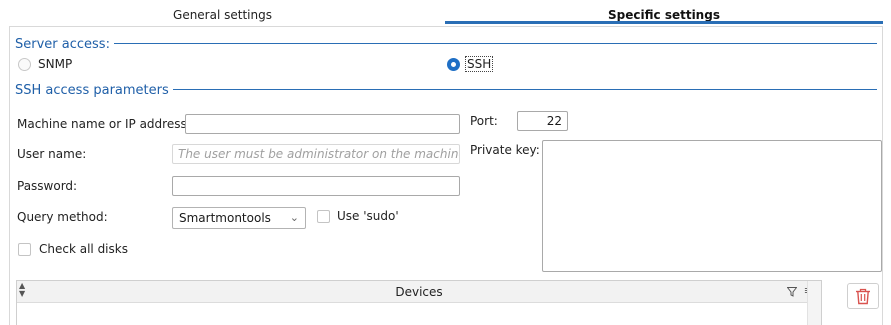  What do you see at coordinates (322, 124) in the screenshot?
I see `machine-name-input` at bounding box center [322, 124].